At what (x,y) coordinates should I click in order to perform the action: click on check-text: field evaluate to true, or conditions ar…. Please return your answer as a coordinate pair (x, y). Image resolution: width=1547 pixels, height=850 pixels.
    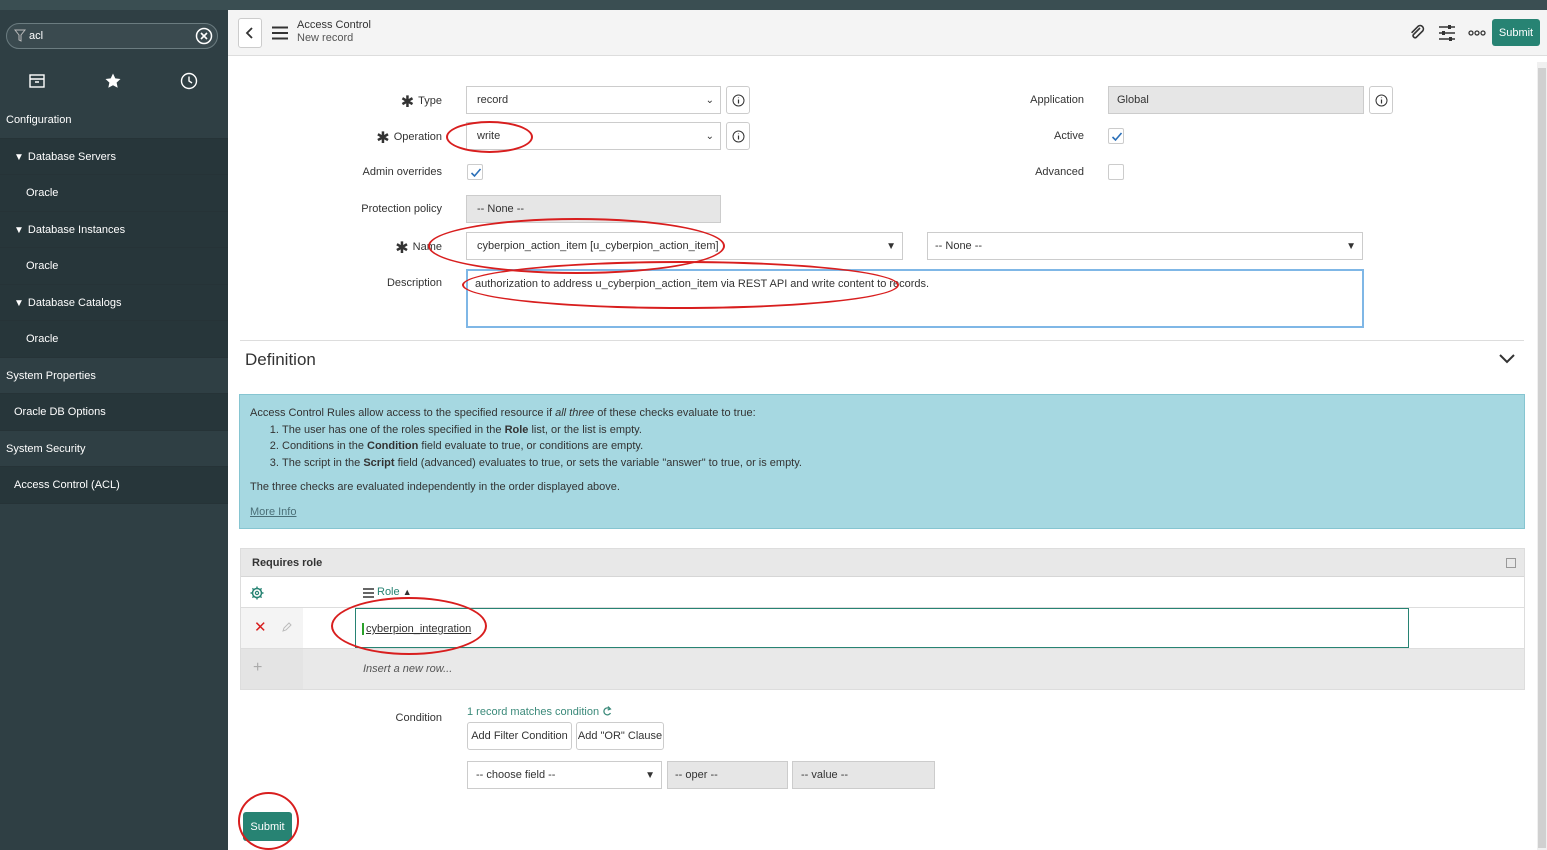
    Looking at the image, I should click on (531, 446).